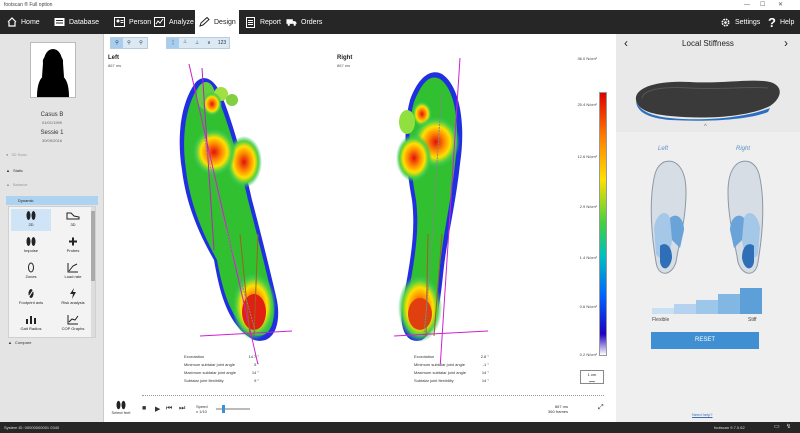 The width and height of the screenshot is (800, 433). What do you see at coordinates (762, 5) in the screenshot?
I see `maximize-button: ☐` at bounding box center [762, 5].